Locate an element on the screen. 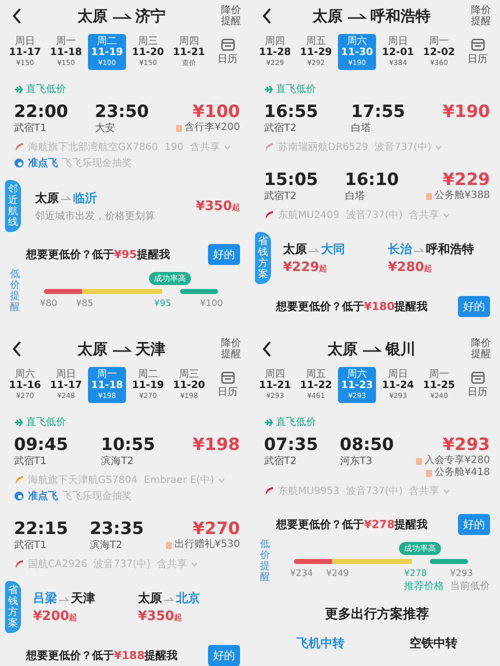  tick-caption: 当前低价 is located at coordinates (470, 586).